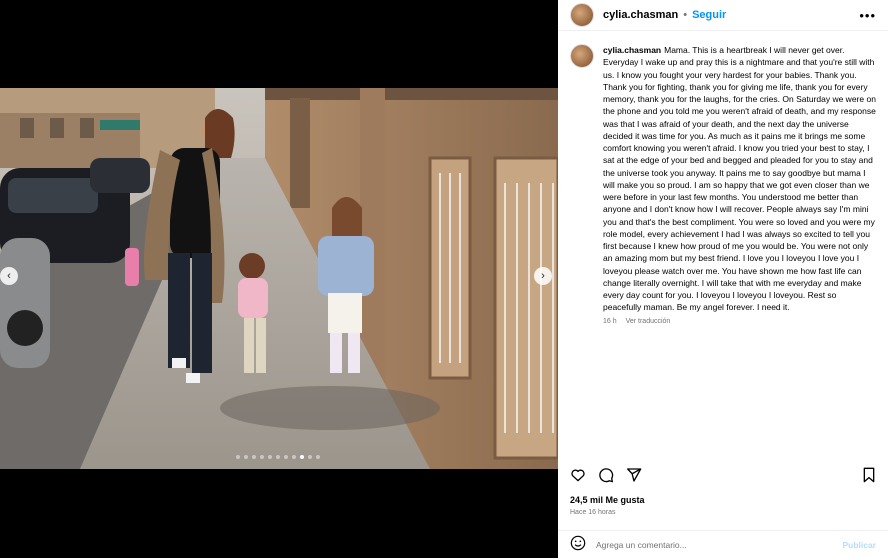  Describe the element at coordinates (723, 530) in the screenshot. I see `divider` at that location.